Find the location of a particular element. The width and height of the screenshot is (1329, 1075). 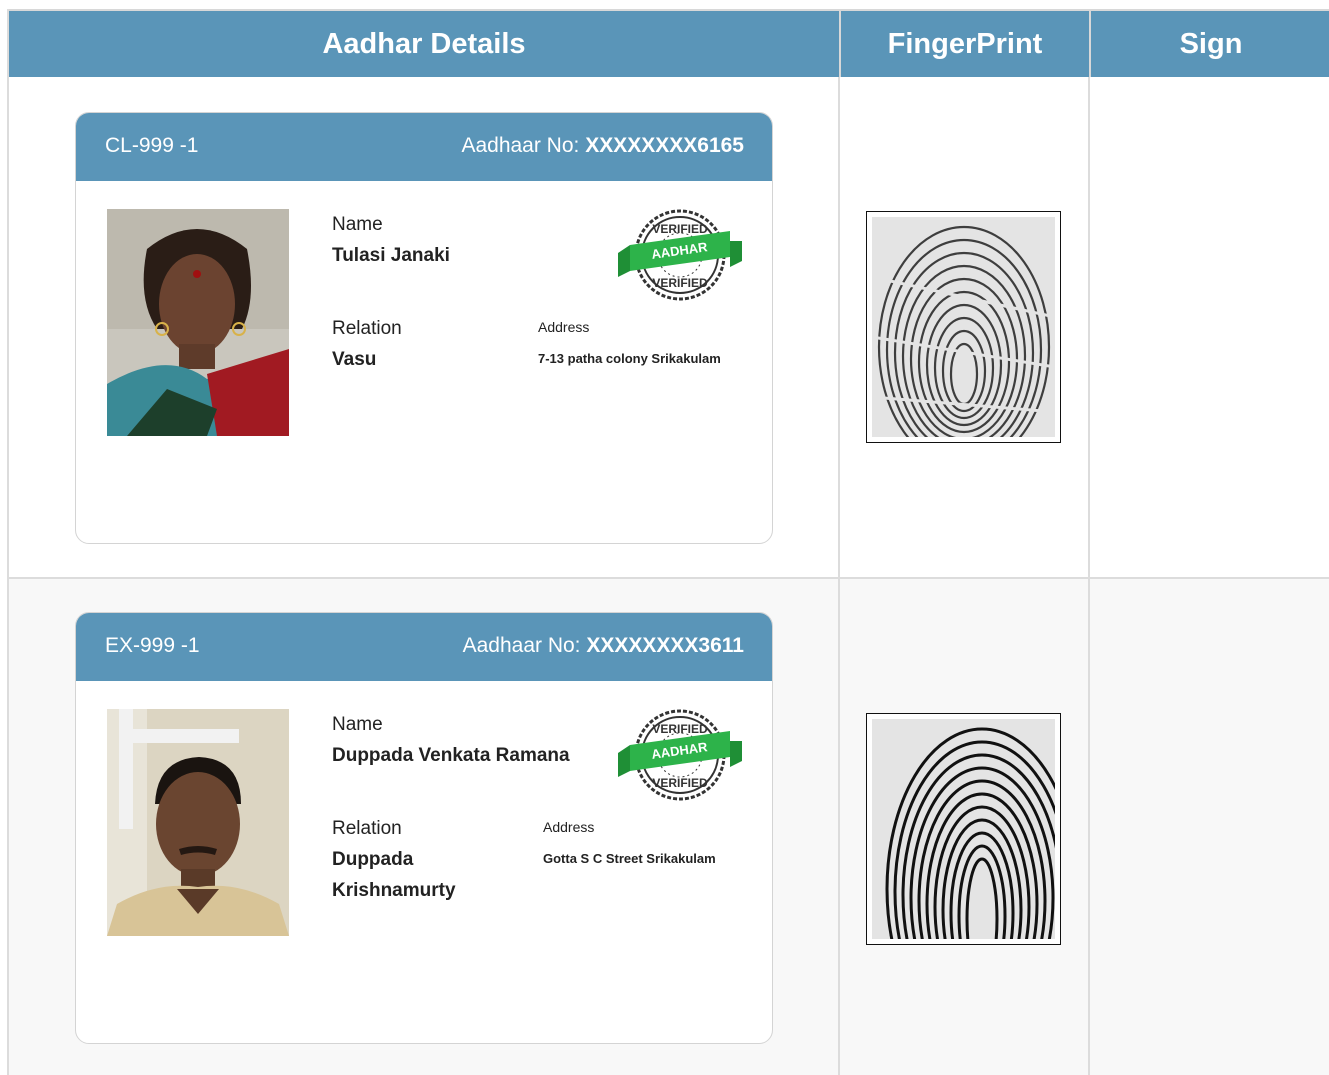

header-aadhar-details: Aadhar Details is located at coordinates (424, 43).